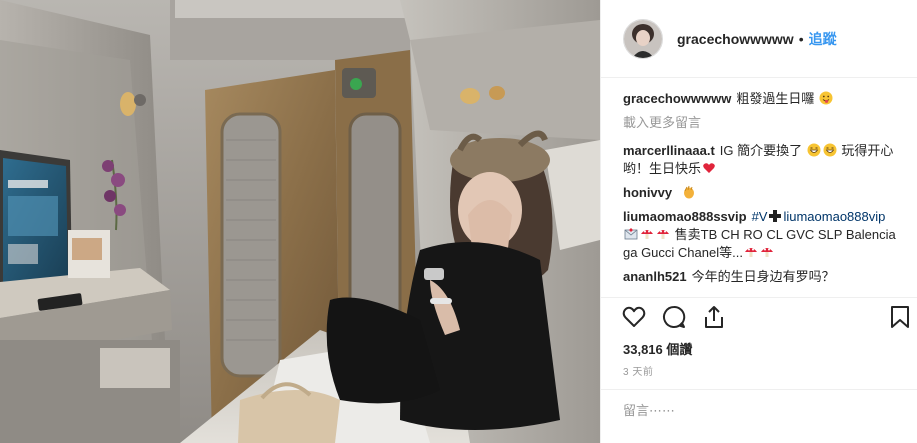  Describe the element at coordinates (826, 98) in the screenshot. I see `tongue-emoji-icon` at that location.